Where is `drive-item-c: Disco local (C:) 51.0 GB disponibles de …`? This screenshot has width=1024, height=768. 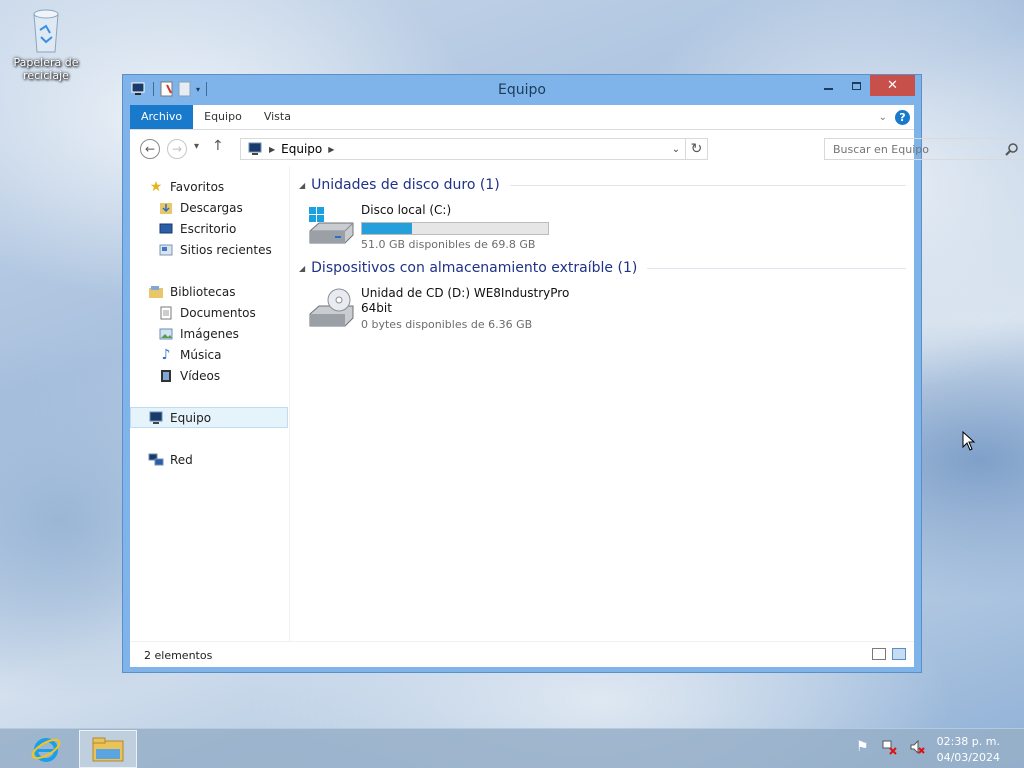 drive-item-c: Disco local (C:) 51.0 GB disponibles de … is located at coordinates (457, 229).